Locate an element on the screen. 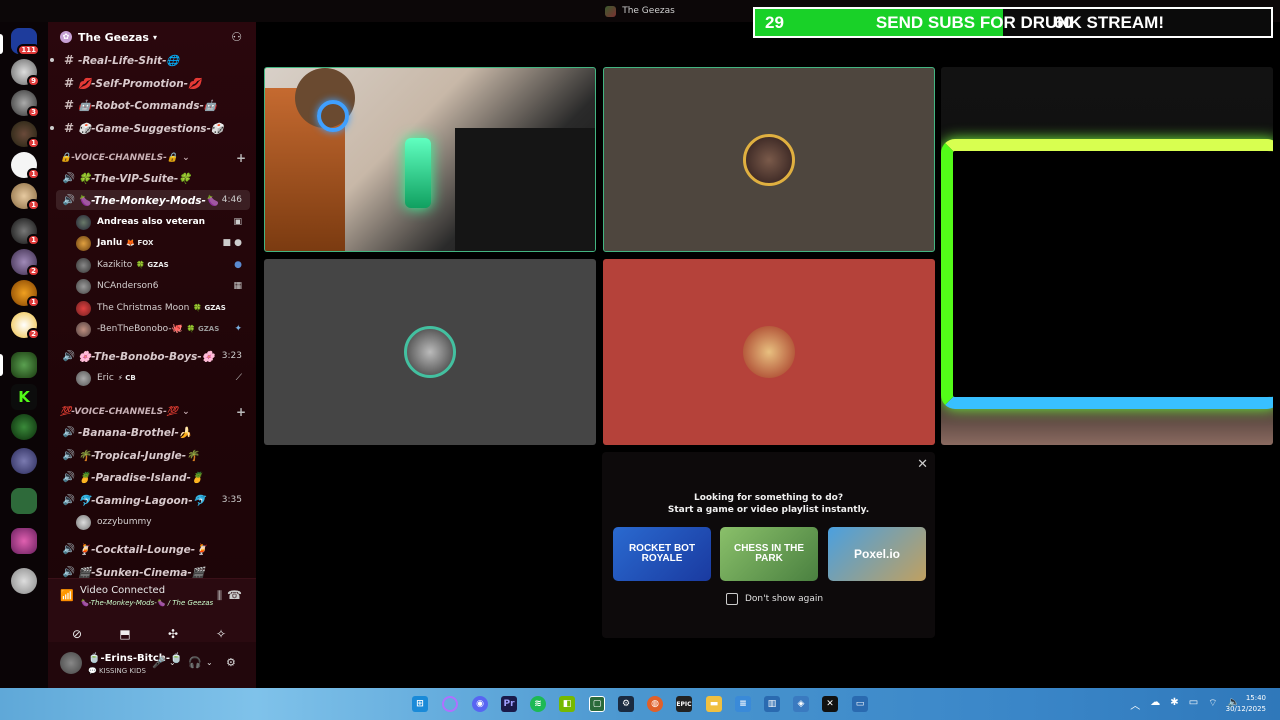 This screenshot has height=720, width=1280. voice-channel-active: 🔊 🍆-The-Monkey-Mods-🍆 4:46 is located at coordinates (153, 200).